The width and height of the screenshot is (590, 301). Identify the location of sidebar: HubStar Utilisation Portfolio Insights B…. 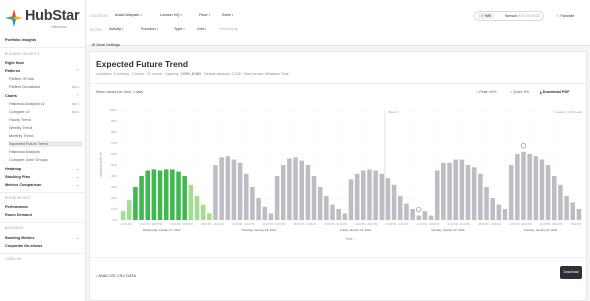
(43, 150).